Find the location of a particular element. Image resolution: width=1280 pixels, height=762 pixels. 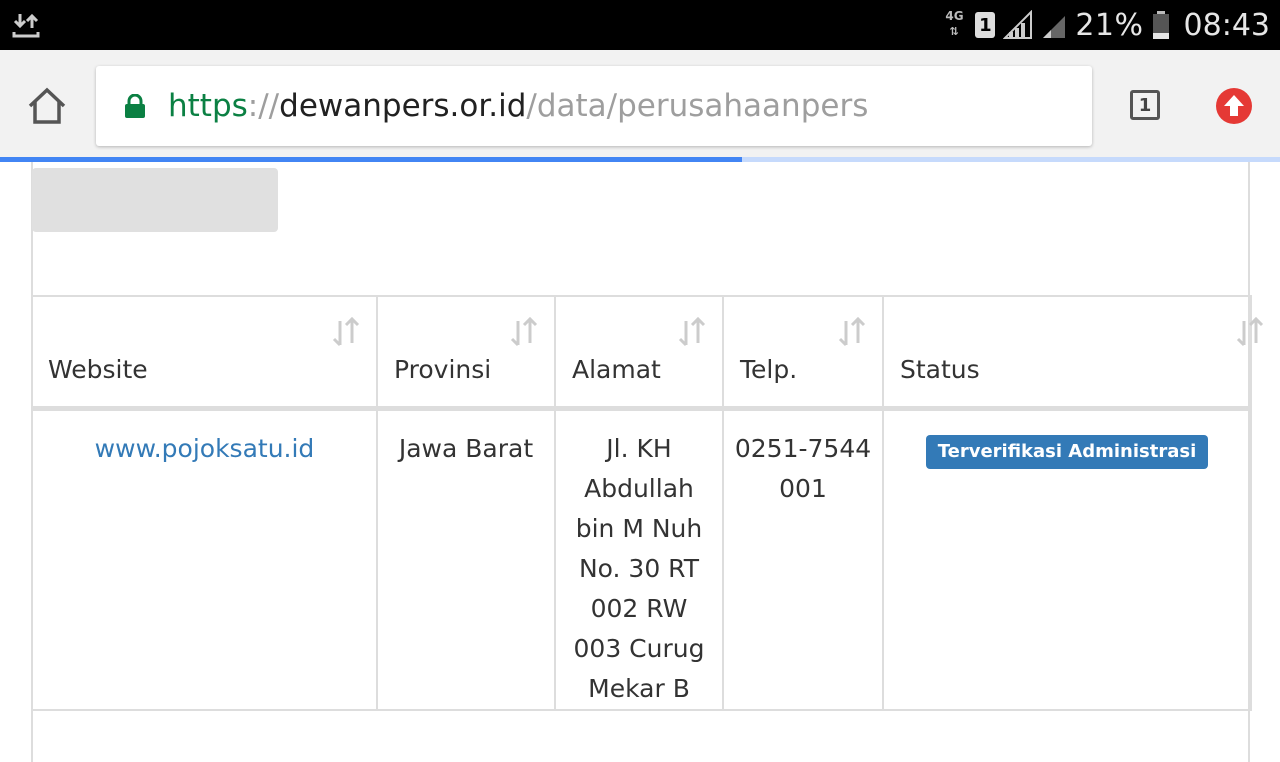

provinsi-value: Jawa Barat is located at coordinates (466, 448).